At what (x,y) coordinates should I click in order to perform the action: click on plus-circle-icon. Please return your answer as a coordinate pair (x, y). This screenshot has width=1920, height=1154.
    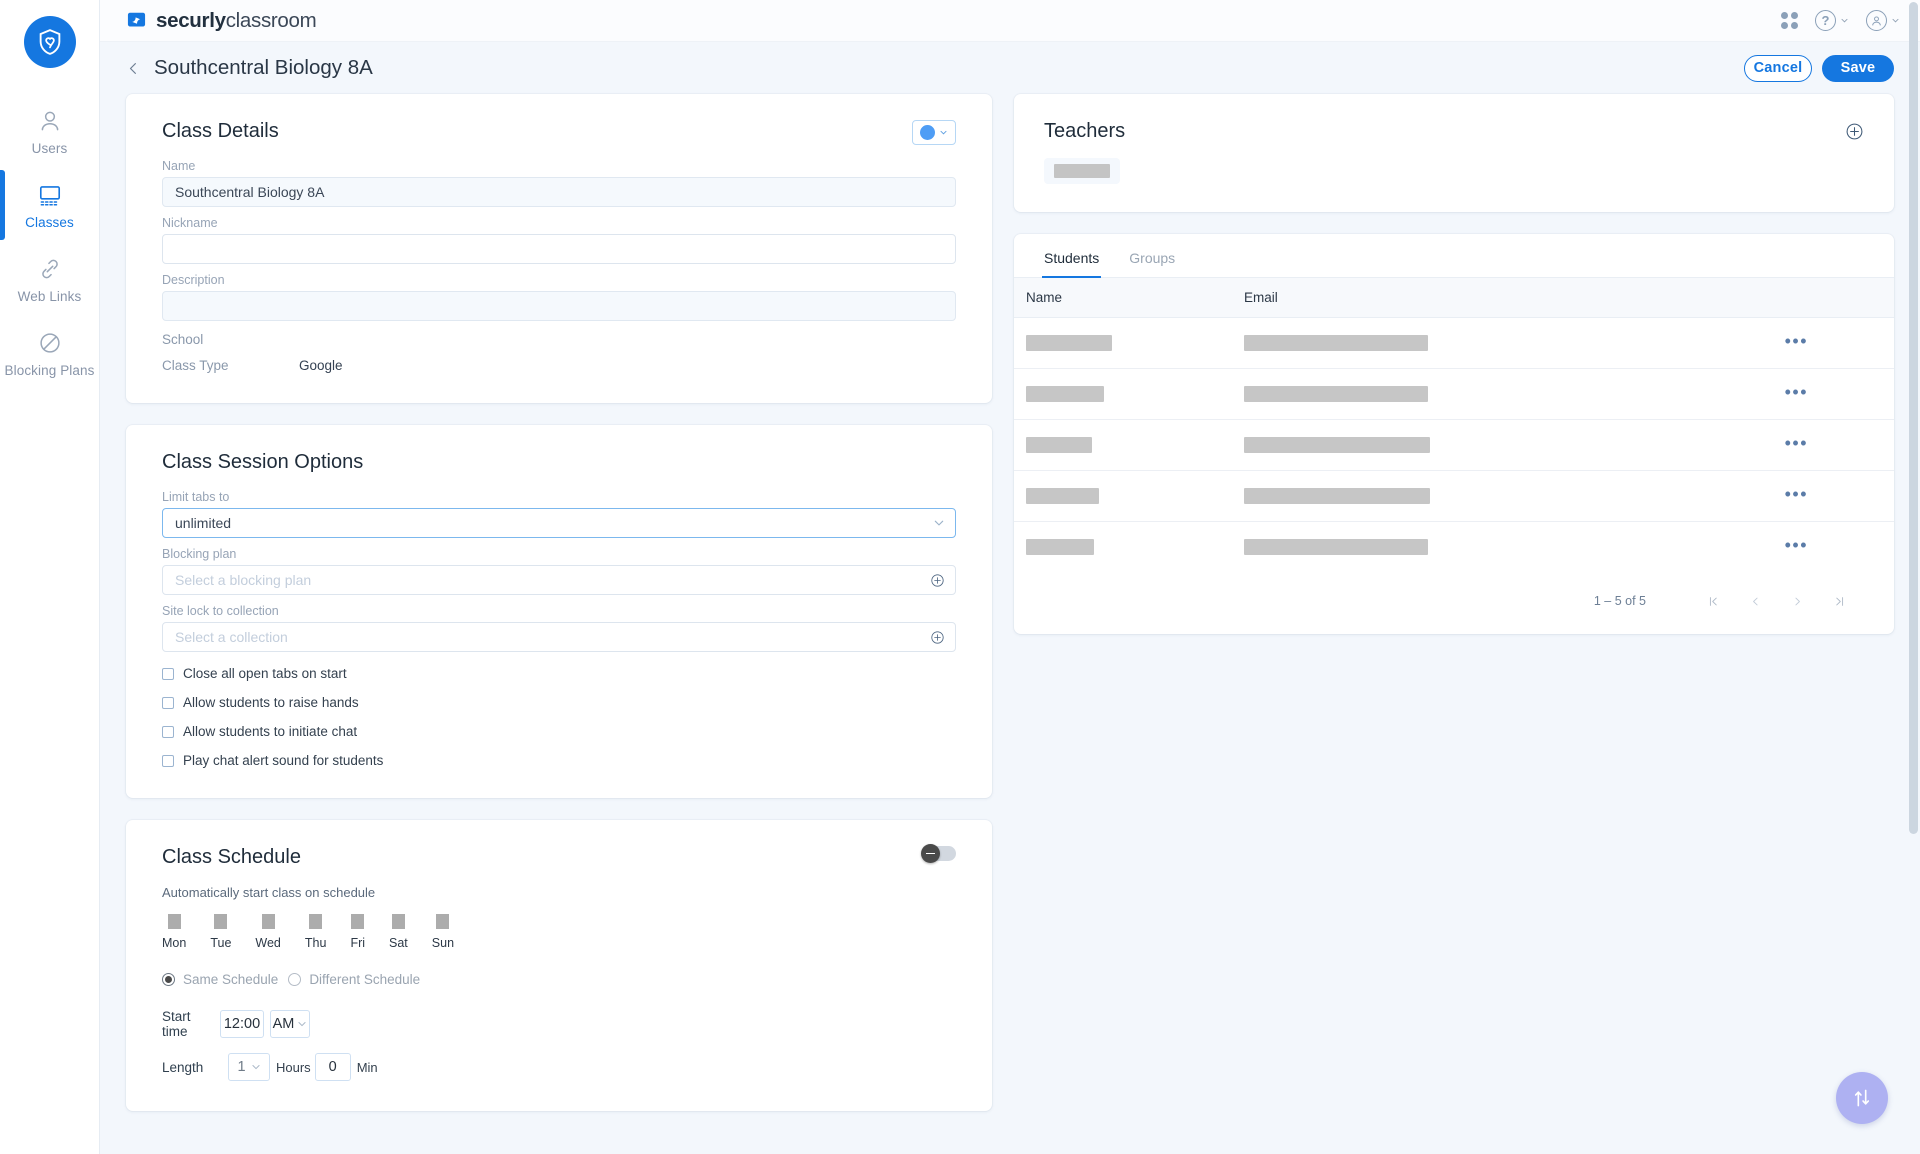
    Looking at the image, I should click on (937, 637).